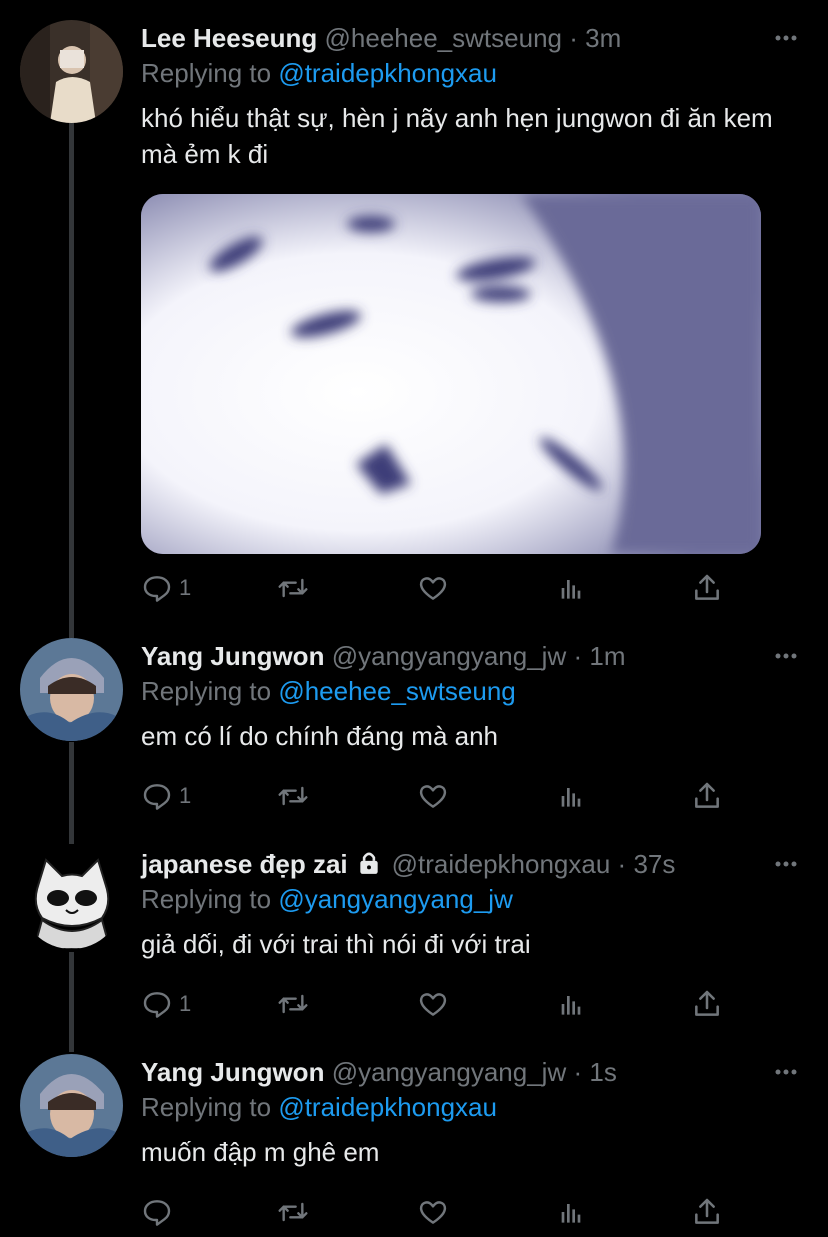 This screenshot has height=1237, width=828. I want to click on timestamp: 1m, so click(607, 656).